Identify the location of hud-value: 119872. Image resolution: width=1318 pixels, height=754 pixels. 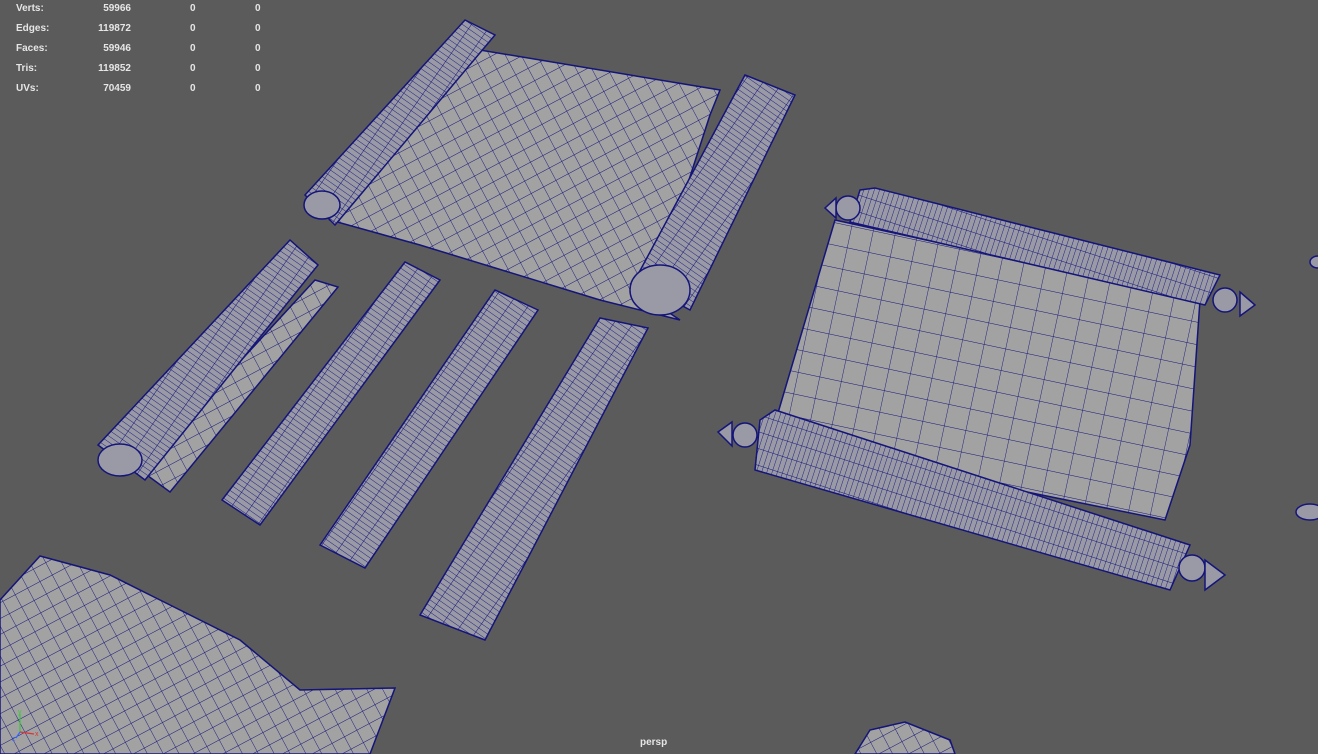
(114, 28).